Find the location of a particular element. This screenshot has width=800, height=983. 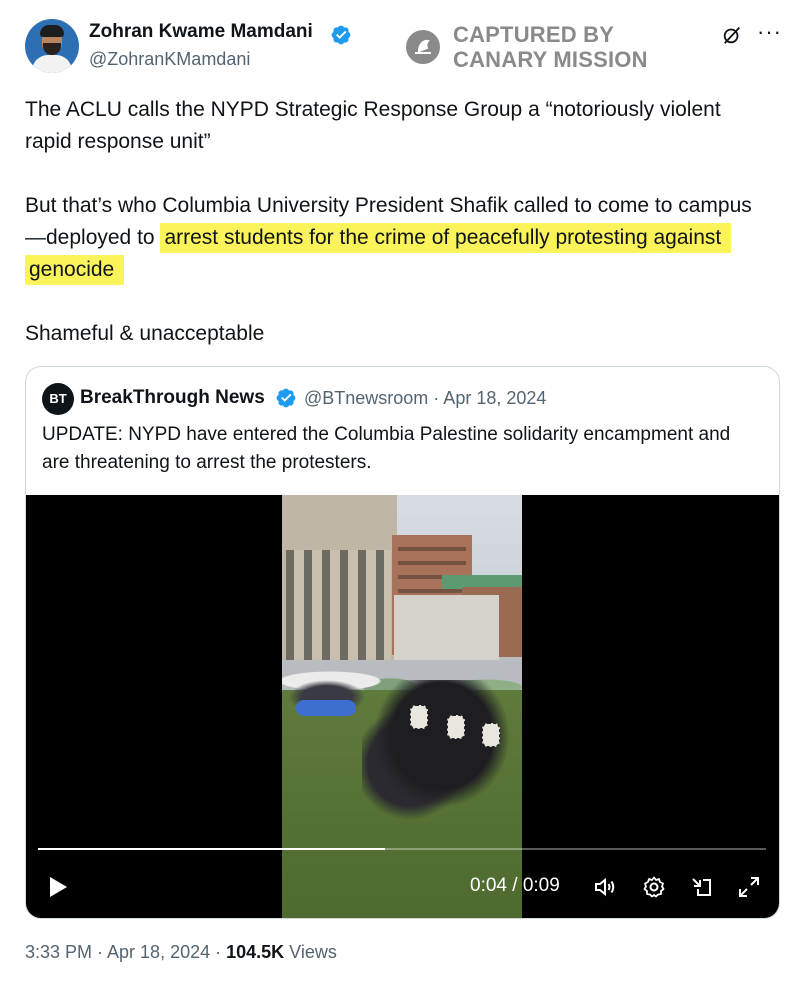

views-count: 104.5K is located at coordinates (255, 952).